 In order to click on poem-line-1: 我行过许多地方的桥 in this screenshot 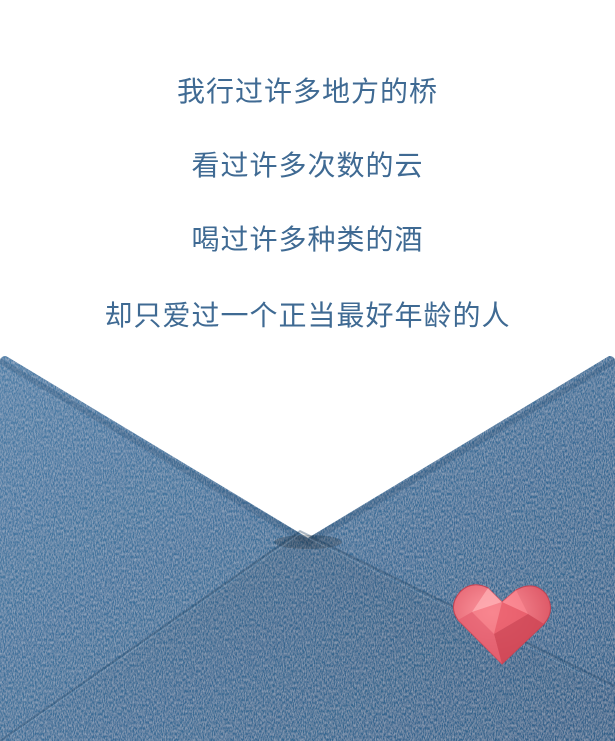, I will do `click(307, 91)`.